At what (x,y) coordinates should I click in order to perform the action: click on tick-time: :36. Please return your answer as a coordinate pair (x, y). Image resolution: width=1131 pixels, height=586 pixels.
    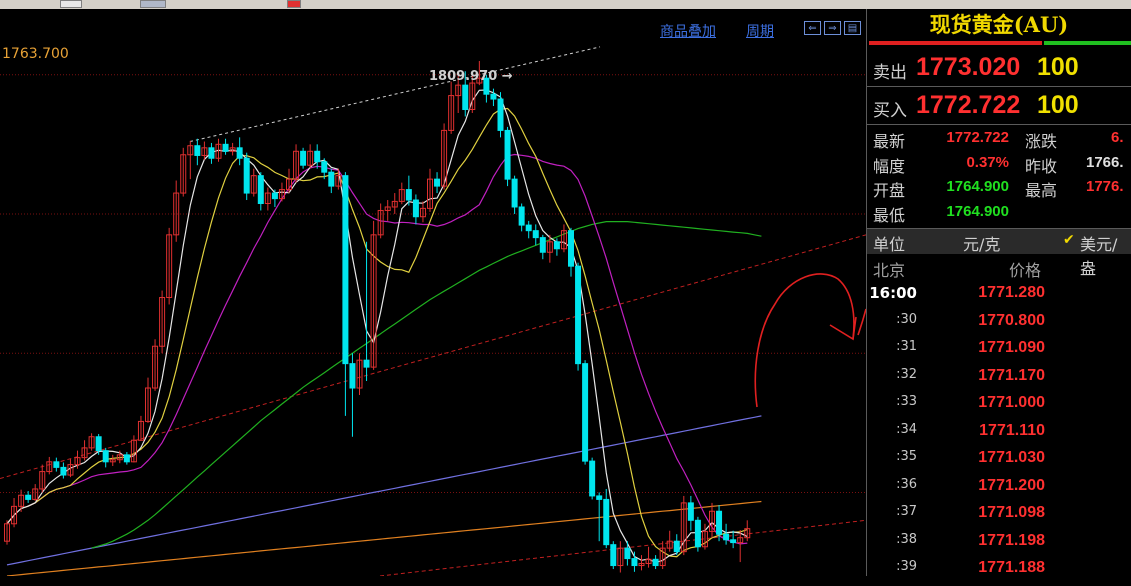
    Looking at the image, I should click on (906, 484).